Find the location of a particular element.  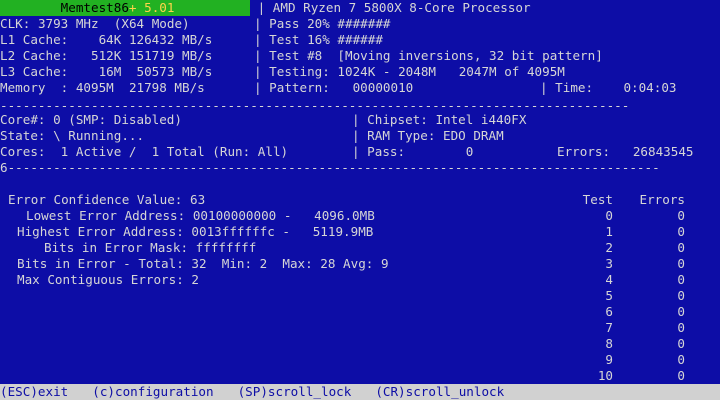

table-row: 30 is located at coordinates (645, 263).